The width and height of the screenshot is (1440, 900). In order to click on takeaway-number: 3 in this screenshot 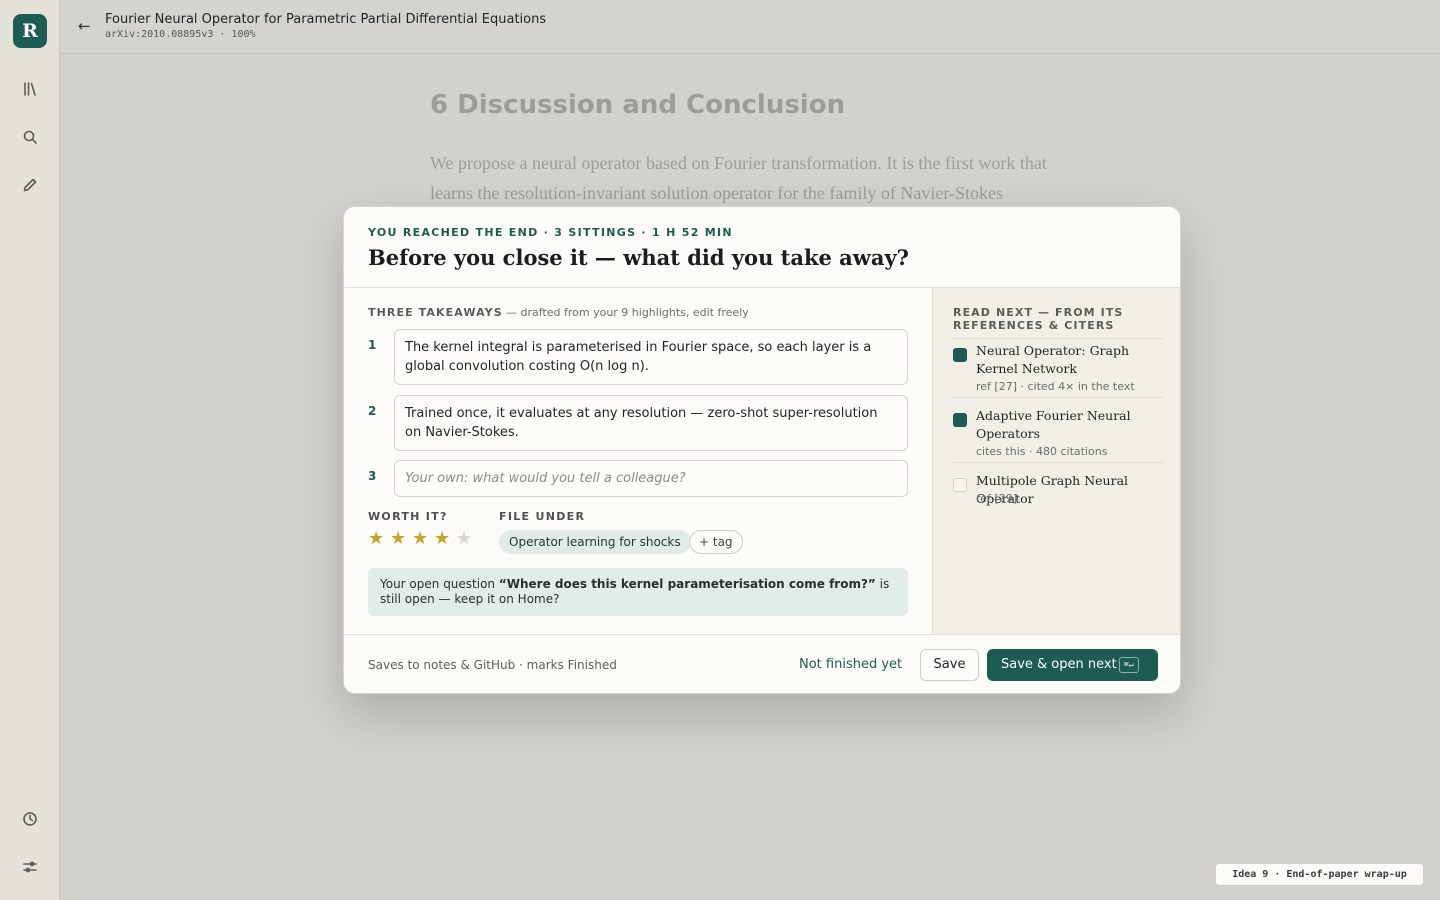, I will do `click(372, 476)`.